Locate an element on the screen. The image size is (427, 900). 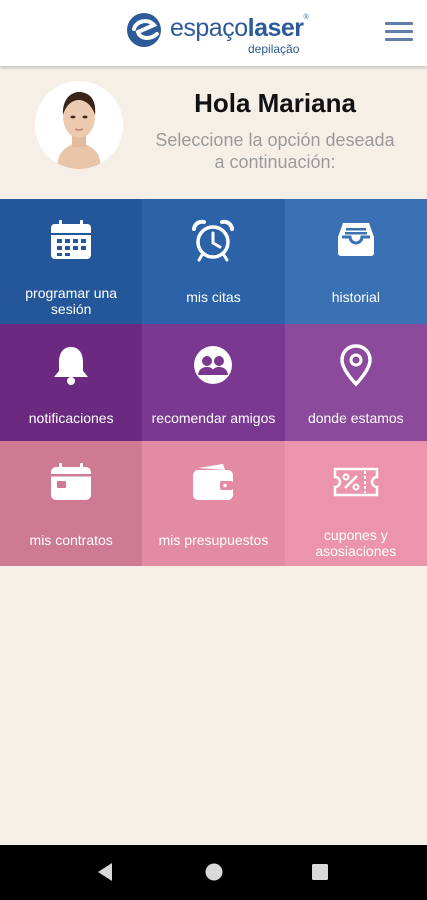
subtitle-line-1: Seleccione la opción deseada is located at coordinates (275, 140).